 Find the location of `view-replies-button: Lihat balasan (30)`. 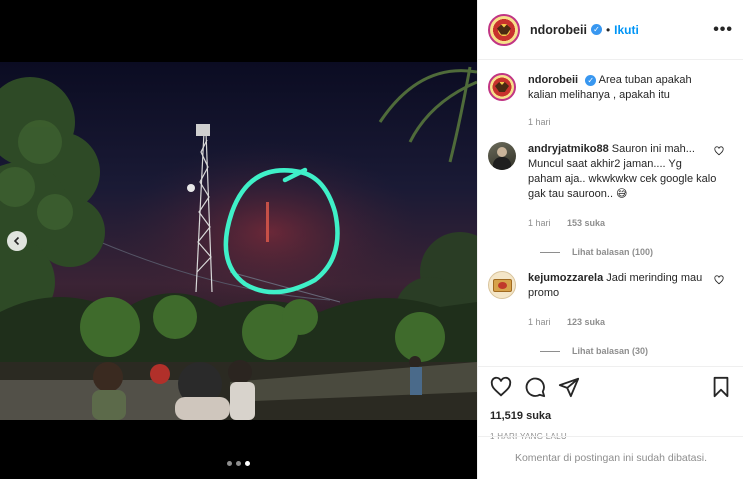

view-replies-button: Lihat balasan (30) is located at coordinates (637, 351).